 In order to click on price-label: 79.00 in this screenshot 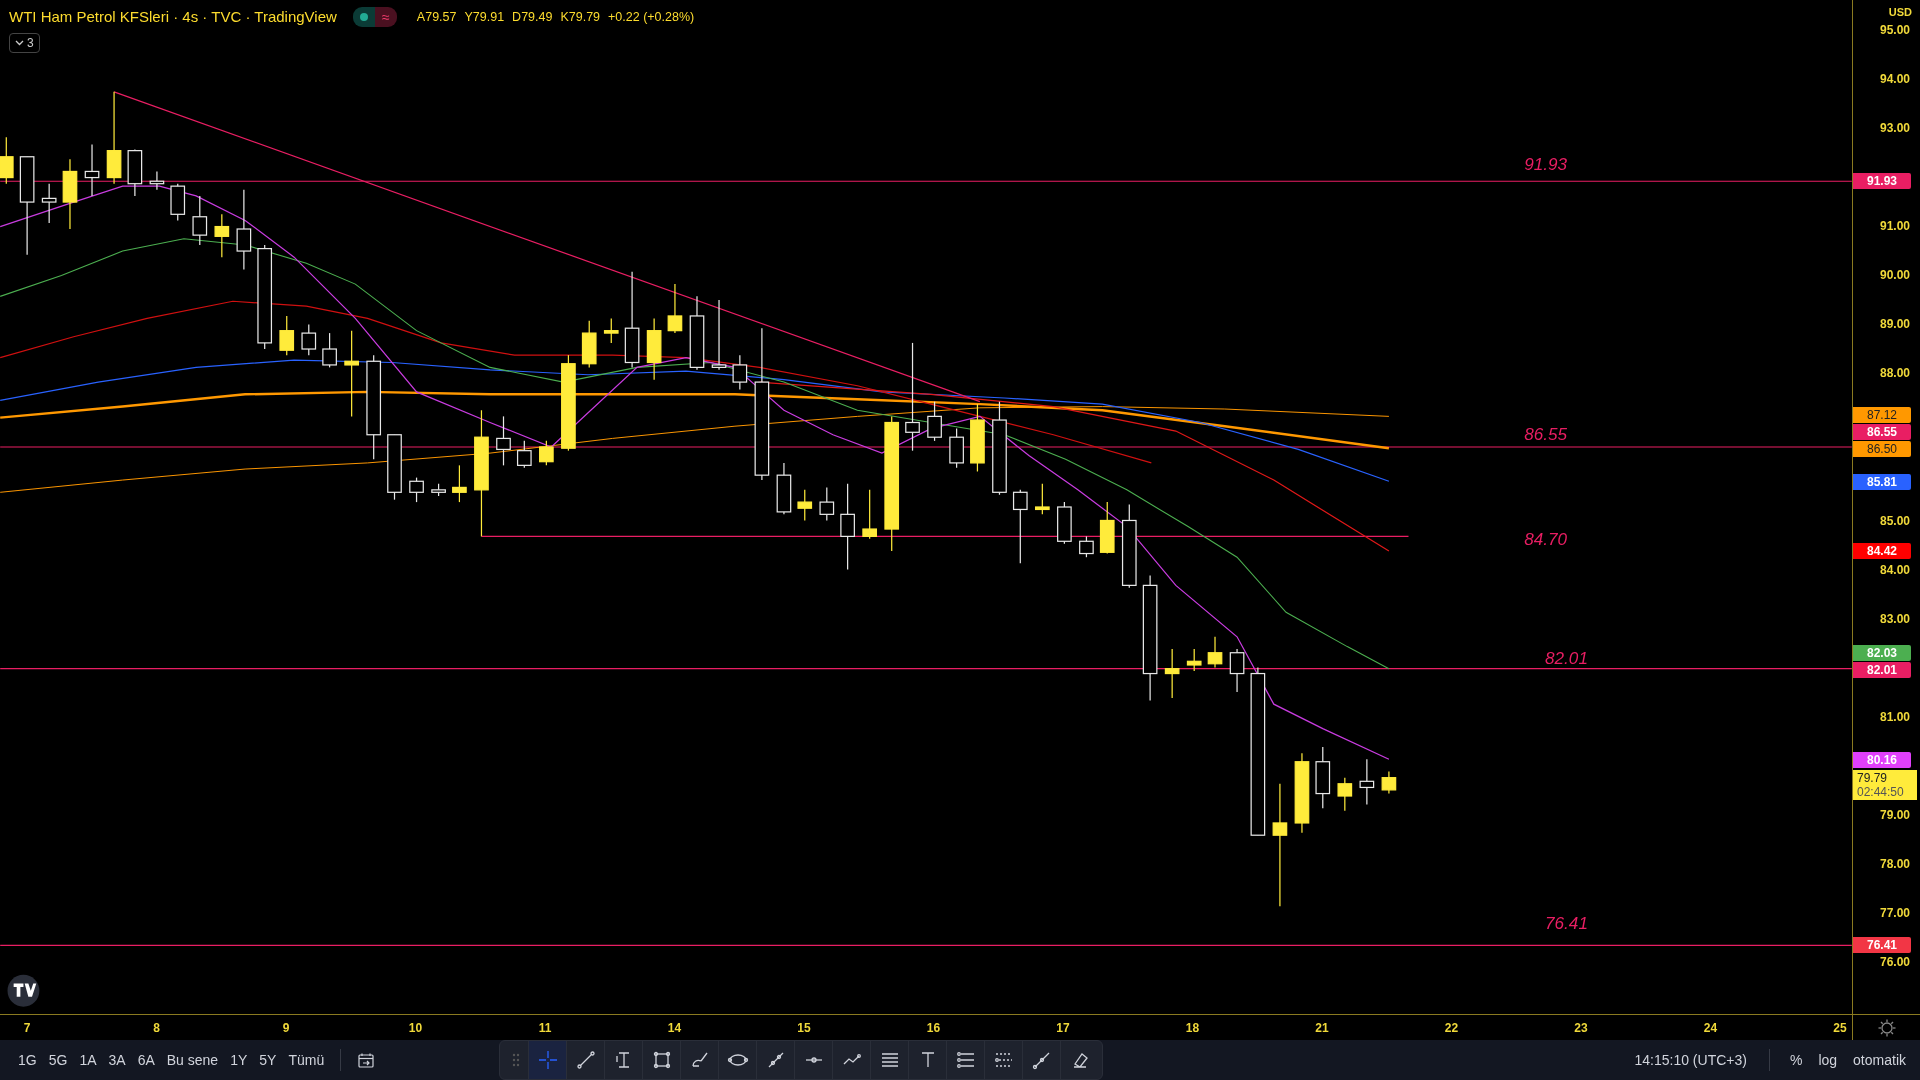, I will do `click(1894, 815)`.